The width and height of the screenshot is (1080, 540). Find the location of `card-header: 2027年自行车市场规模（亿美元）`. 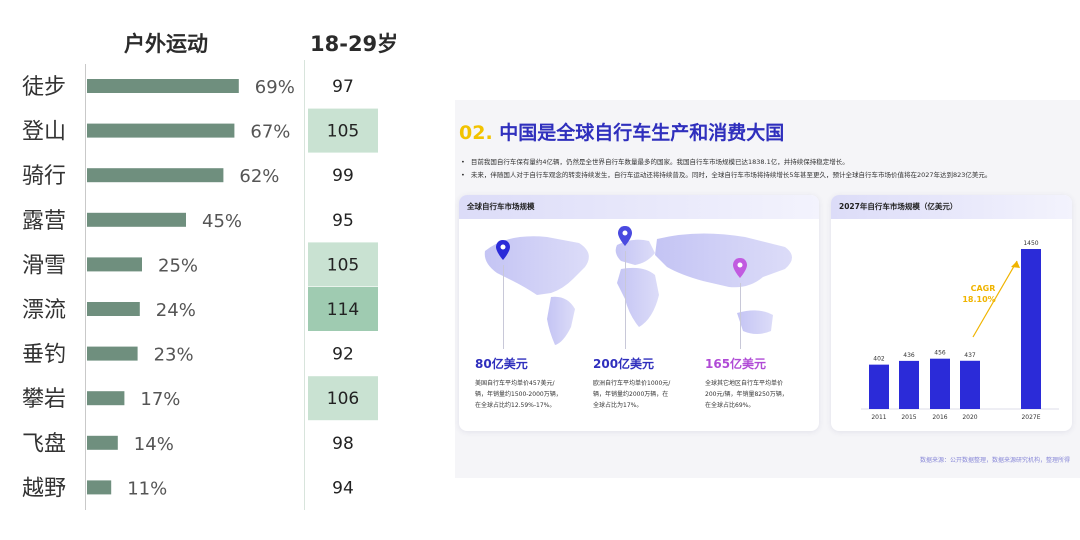

card-header: 2027年自行车市场规模（亿美元） is located at coordinates (951, 207).